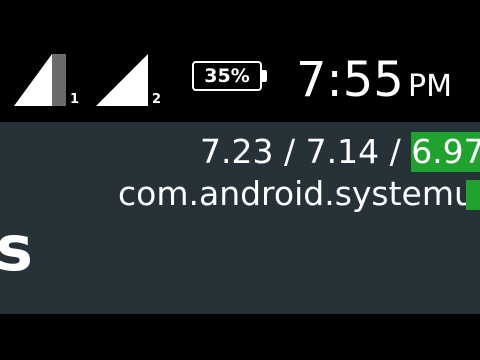 This screenshot has width=480, height=360. What do you see at coordinates (122, 80) in the screenshot?
I see `sim2-signal-icon` at bounding box center [122, 80].